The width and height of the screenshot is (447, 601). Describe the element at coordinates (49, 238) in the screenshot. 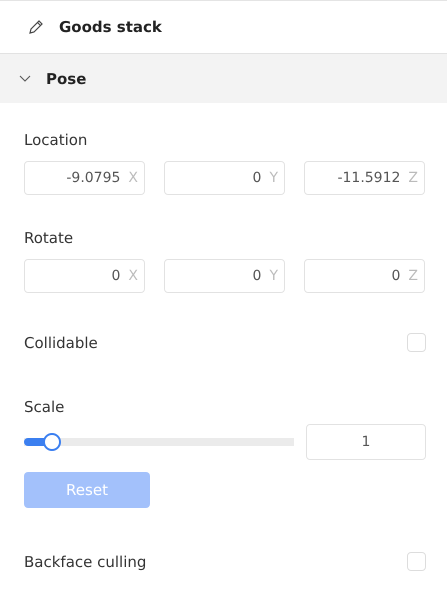

I see `field-label: Rotate` at that location.